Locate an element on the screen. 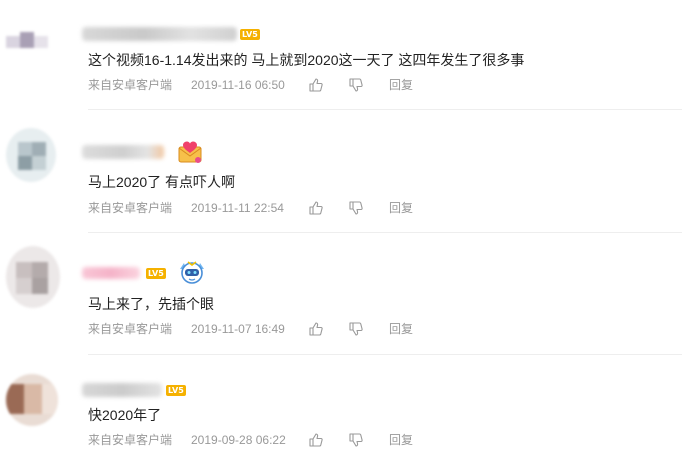 This screenshot has height=460, width=682. comment-text: 马上2020了 有点吓人啊 is located at coordinates (162, 182).